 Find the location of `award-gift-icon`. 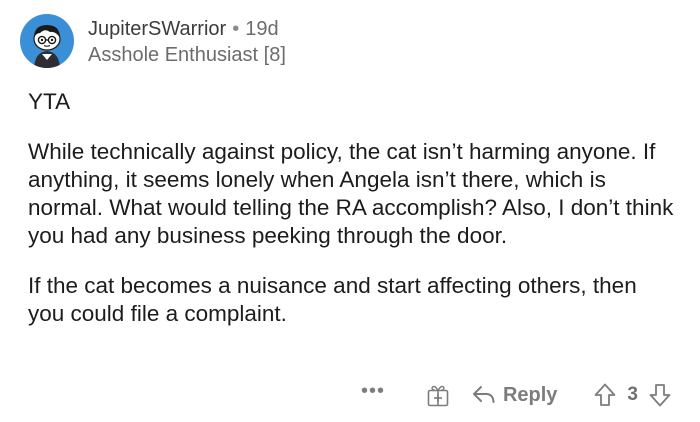

award-gift-icon is located at coordinates (438, 396).